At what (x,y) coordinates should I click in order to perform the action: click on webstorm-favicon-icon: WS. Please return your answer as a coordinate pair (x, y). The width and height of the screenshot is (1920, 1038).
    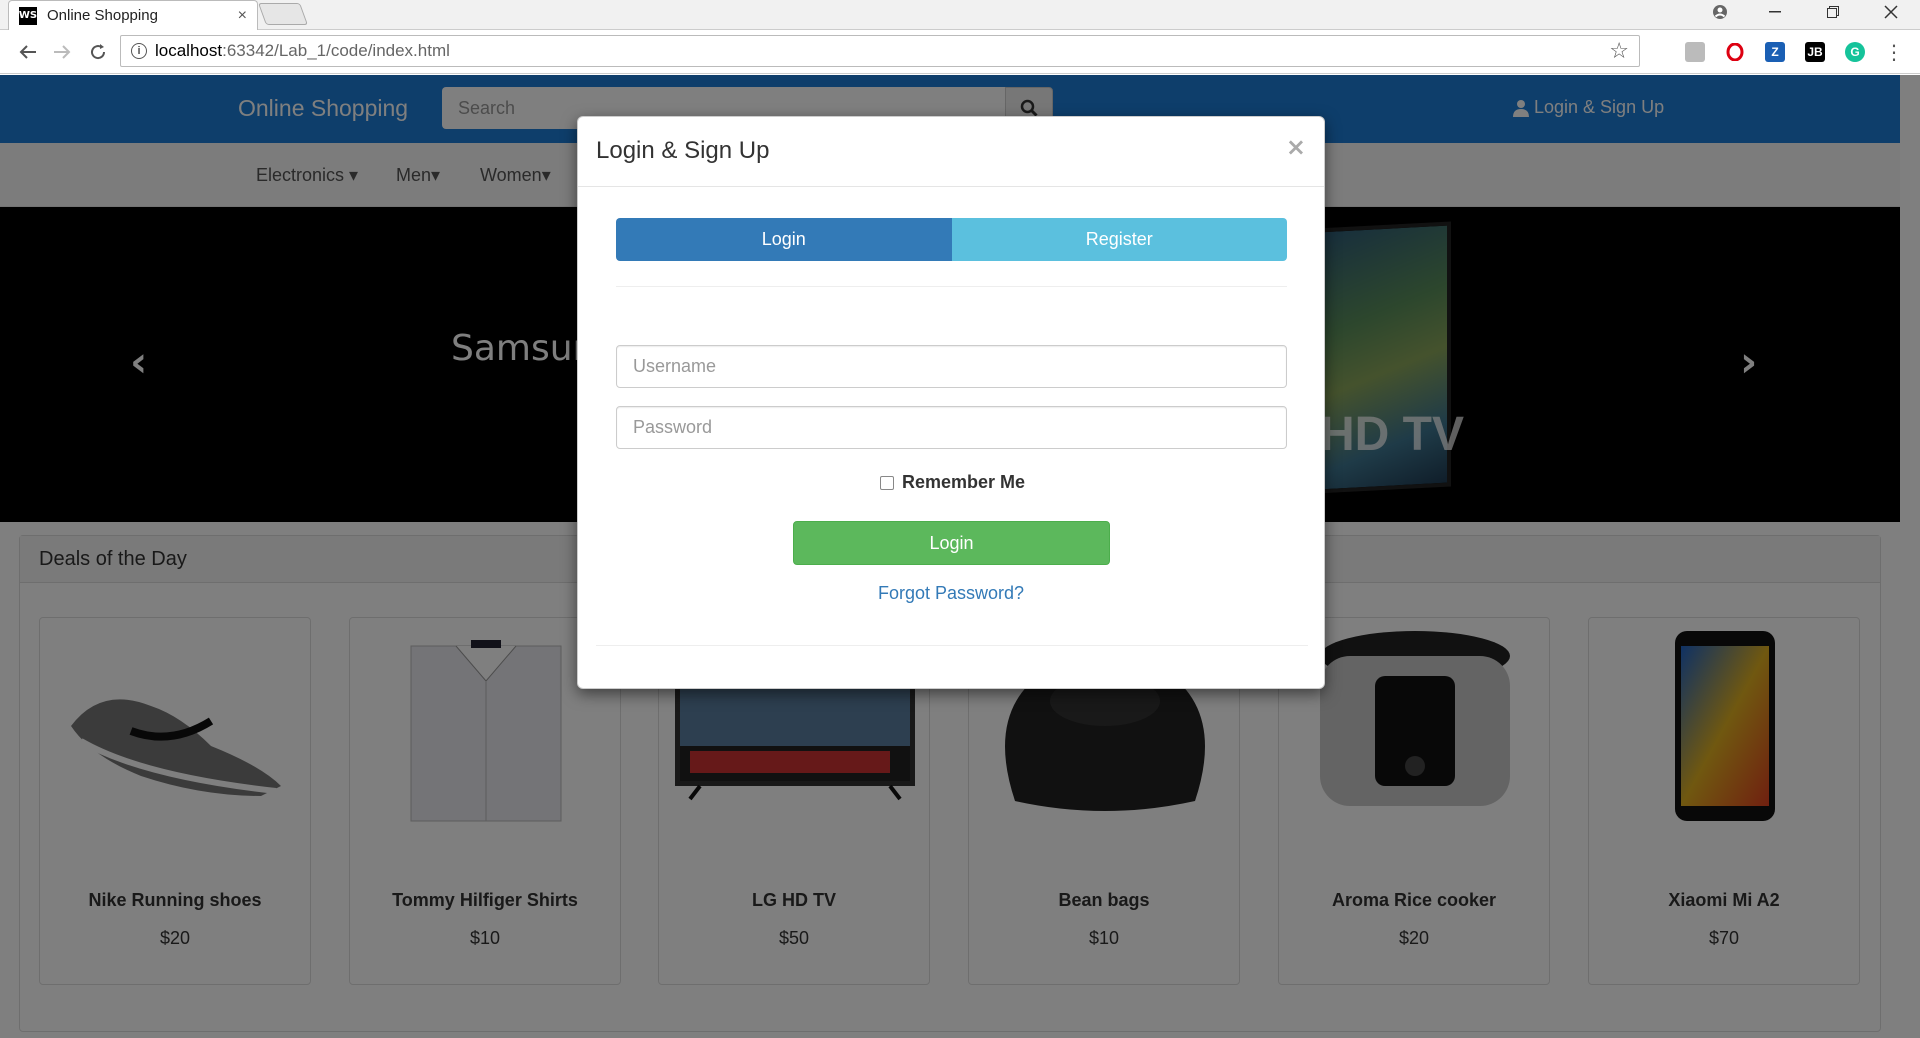
    Looking at the image, I should click on (28, 15).